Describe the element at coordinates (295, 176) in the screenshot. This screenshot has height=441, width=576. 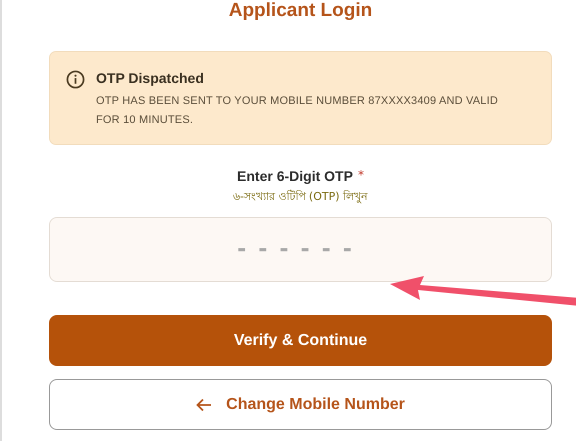
I see `field-label: Enter 6-Digit OTP` at that location.